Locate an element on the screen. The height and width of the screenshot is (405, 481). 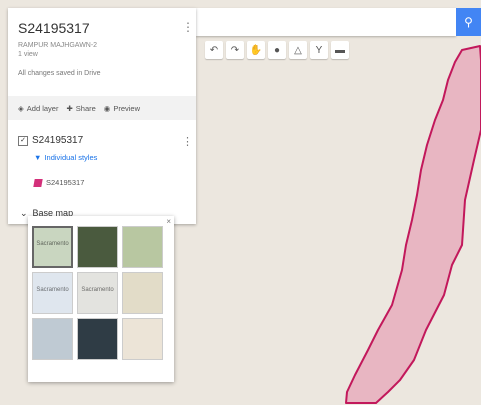
map-options-menu-icon: ⋮ is located at coordinates (188, 27).